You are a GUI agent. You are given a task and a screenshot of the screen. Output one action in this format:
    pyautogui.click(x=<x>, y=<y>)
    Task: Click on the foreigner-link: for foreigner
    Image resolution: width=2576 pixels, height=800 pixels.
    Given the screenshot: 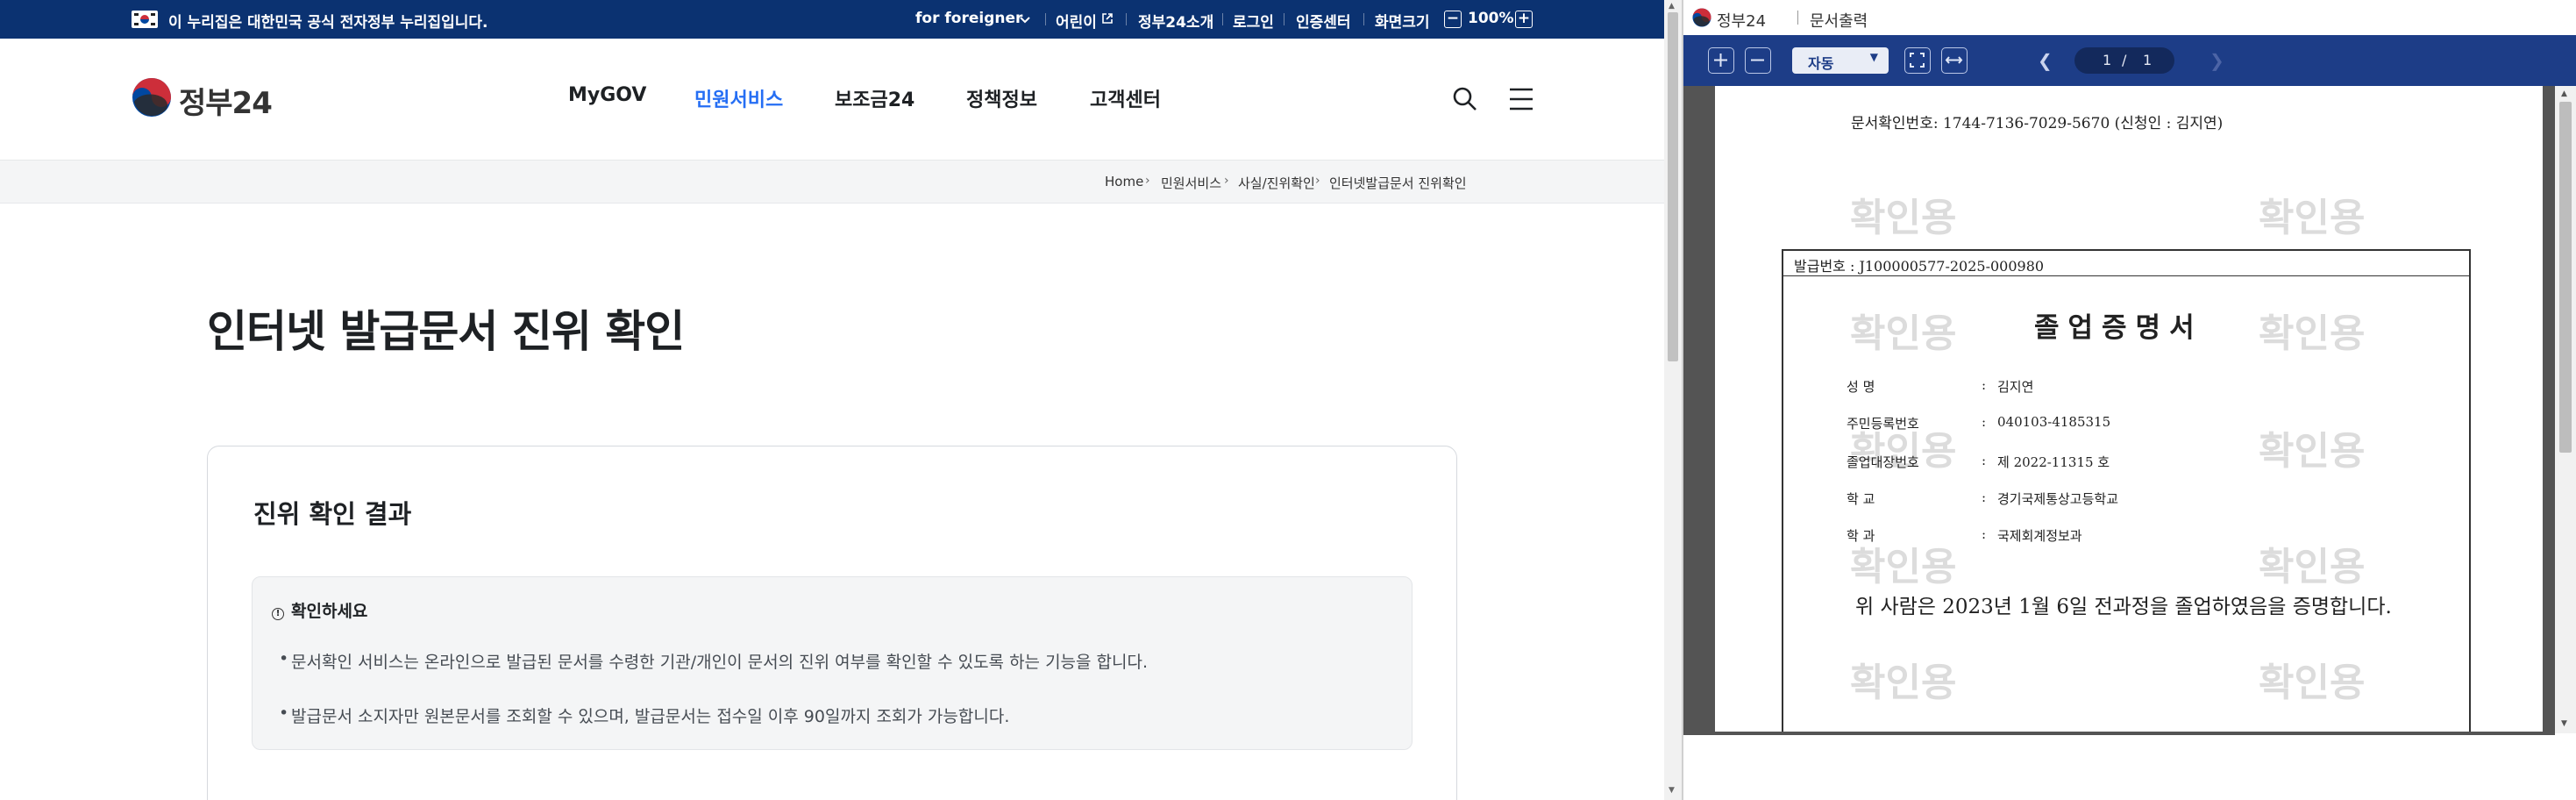 What is the action you would take?
    pyautogui.click(x=968, y=18)
    